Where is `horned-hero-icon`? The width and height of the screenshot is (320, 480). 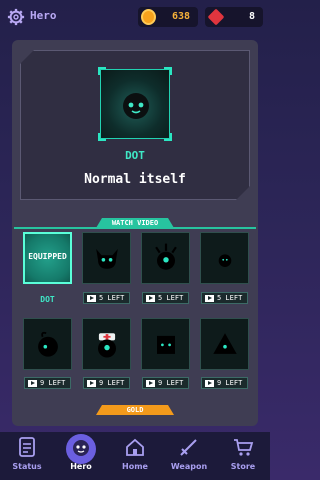 horned-hero-icon is located at coordinates (106, 259).